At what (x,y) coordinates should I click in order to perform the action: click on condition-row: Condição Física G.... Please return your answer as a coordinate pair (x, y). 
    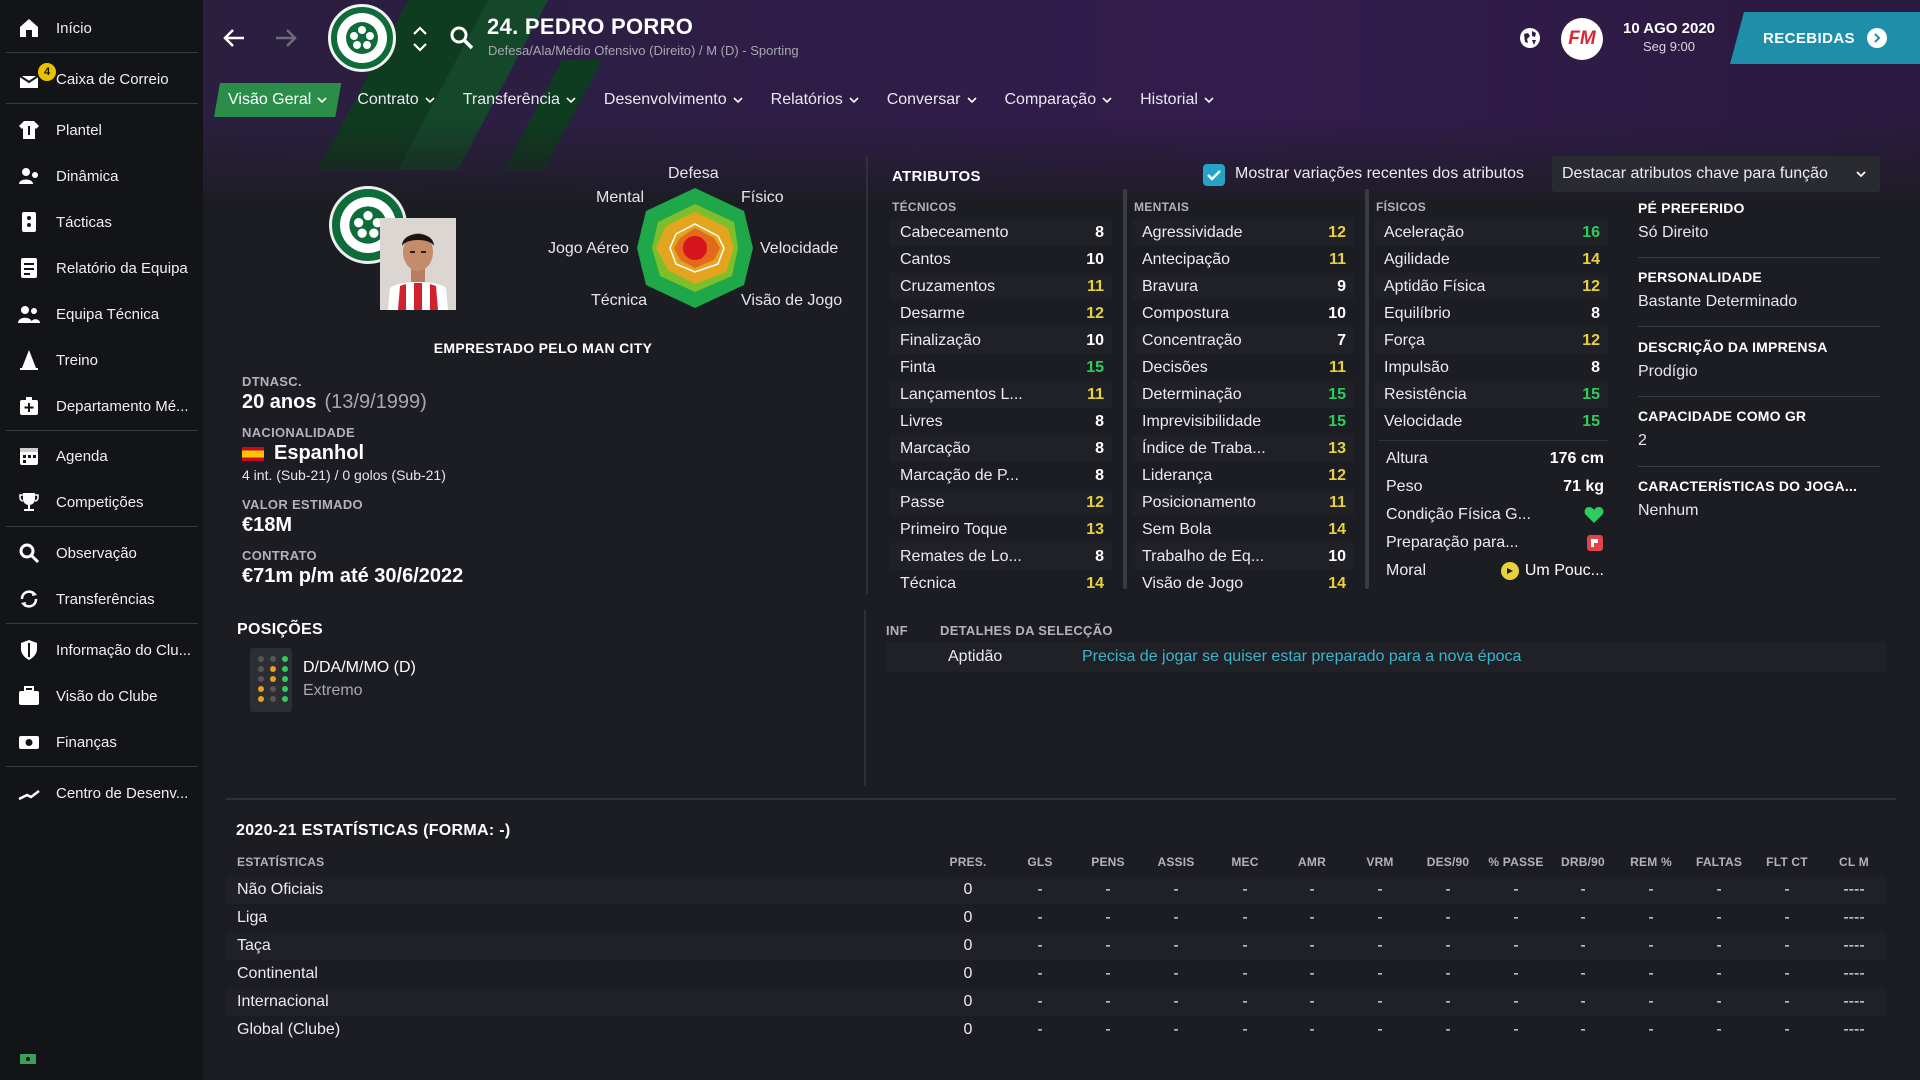
    Looking at the image, I should click on (1493, 515).